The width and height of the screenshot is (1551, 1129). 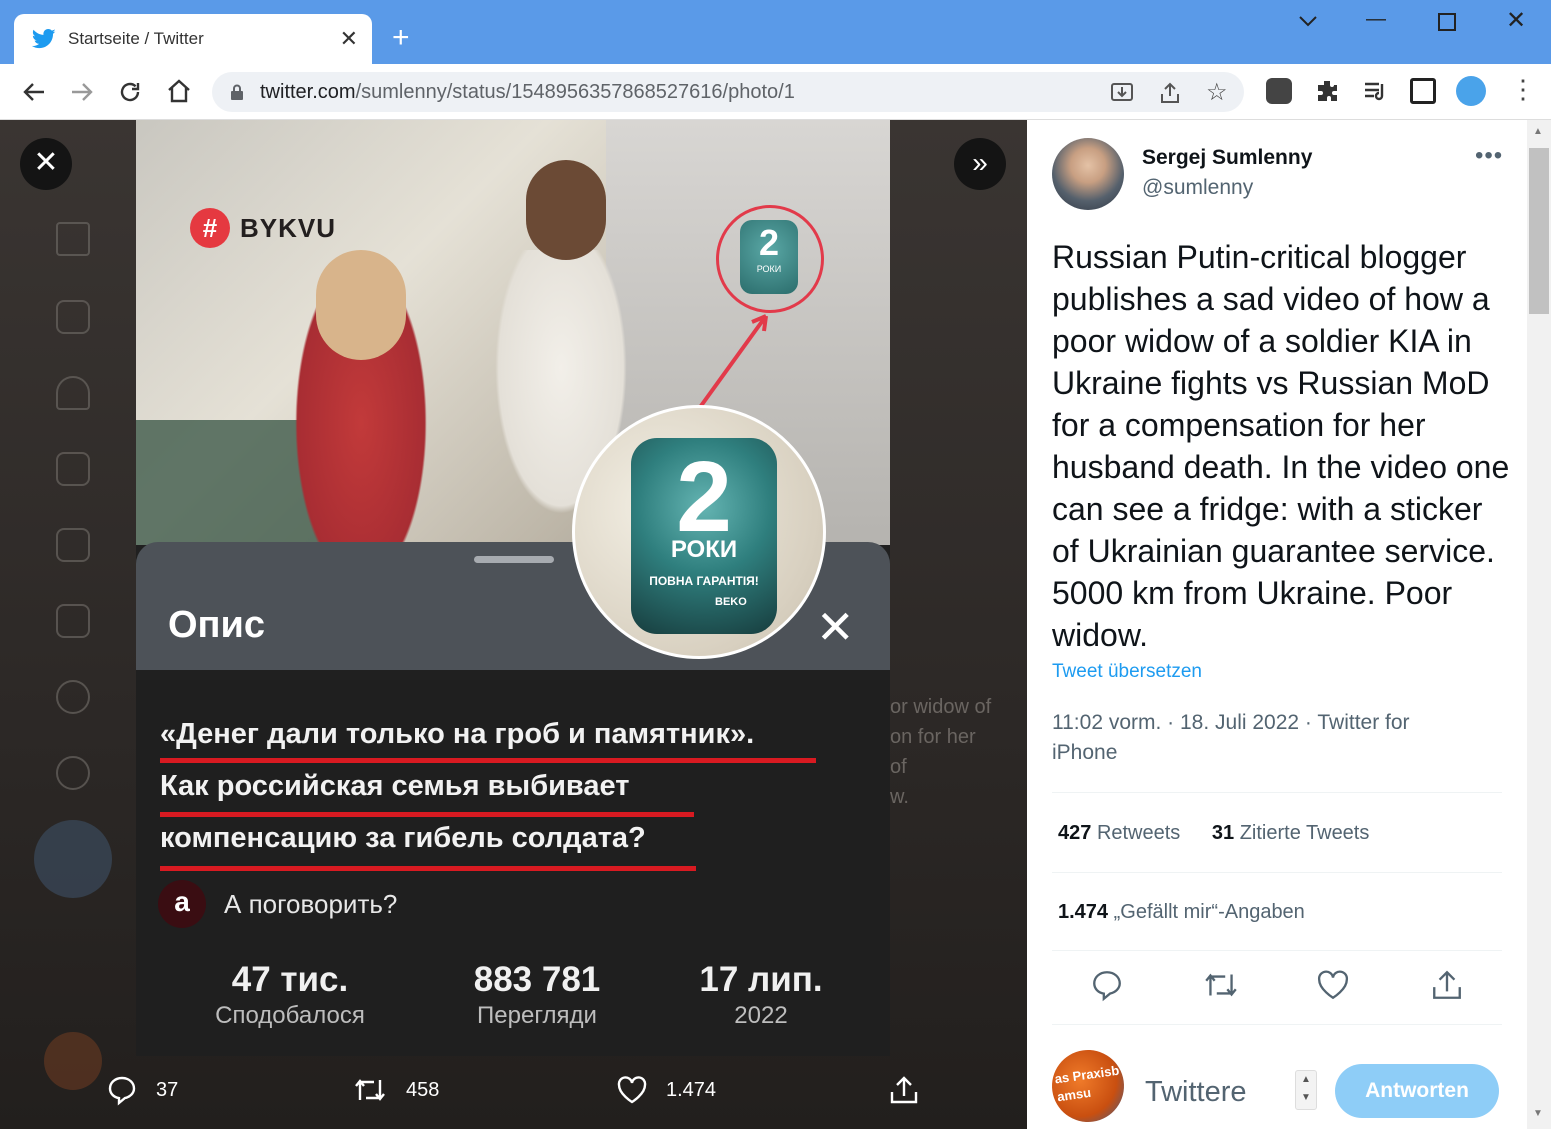 What do you see at coordinates (1516, 20) in the screenshot?
I see `window-close-icon: ✕` at bounding box center [1516, 20].